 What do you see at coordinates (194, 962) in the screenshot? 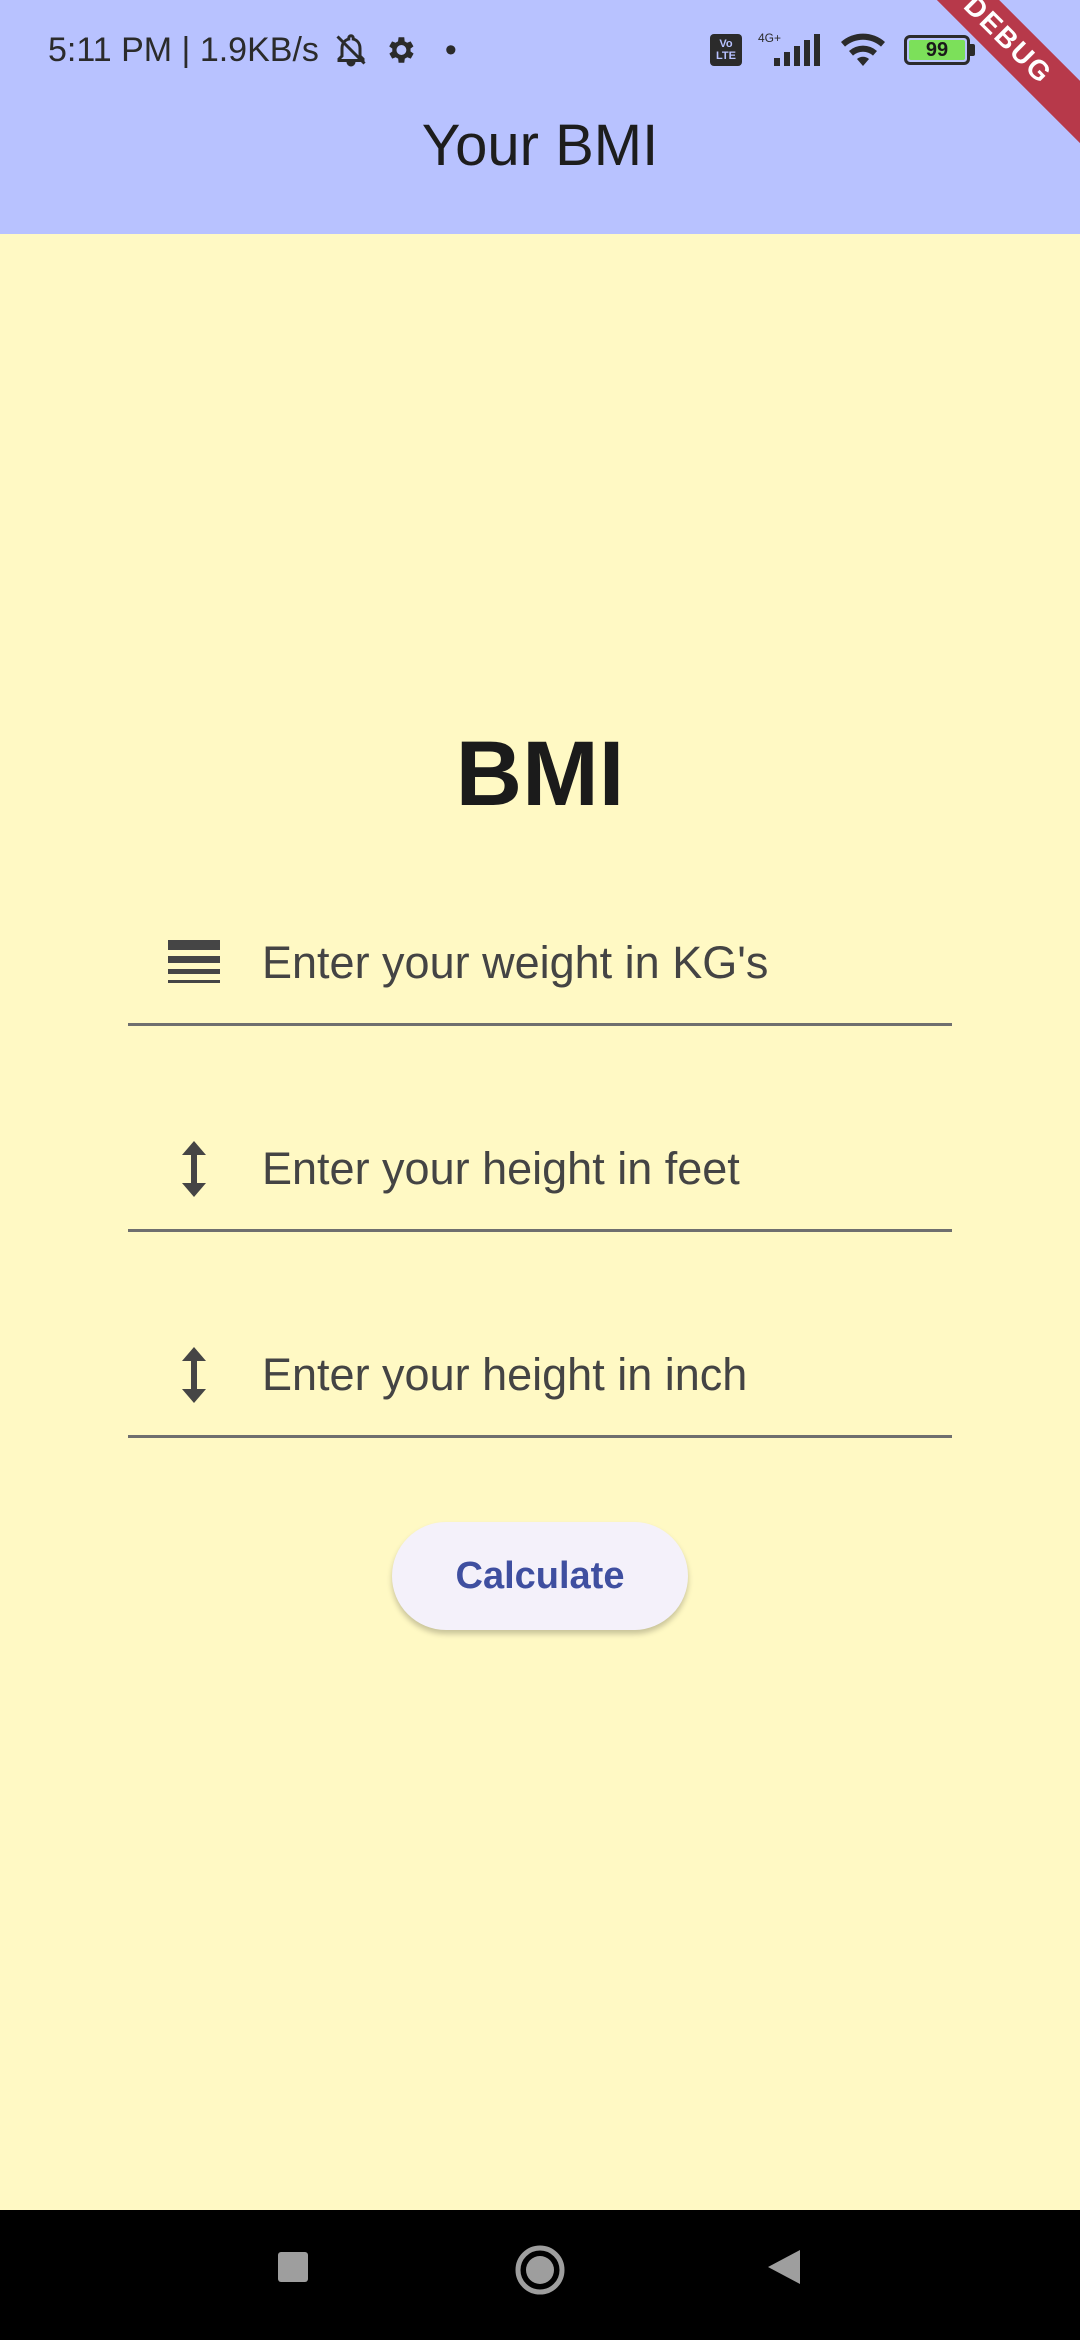
I see `line-weight-icon` at bounding box center [194, 962].